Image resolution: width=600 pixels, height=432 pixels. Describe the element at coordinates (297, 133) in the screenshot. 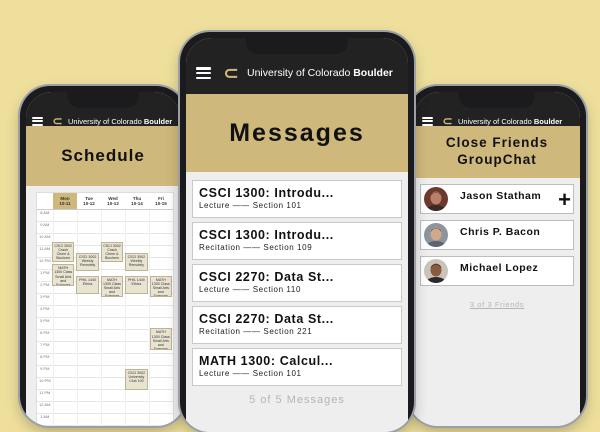

I see `page-title: Messages` at that location.